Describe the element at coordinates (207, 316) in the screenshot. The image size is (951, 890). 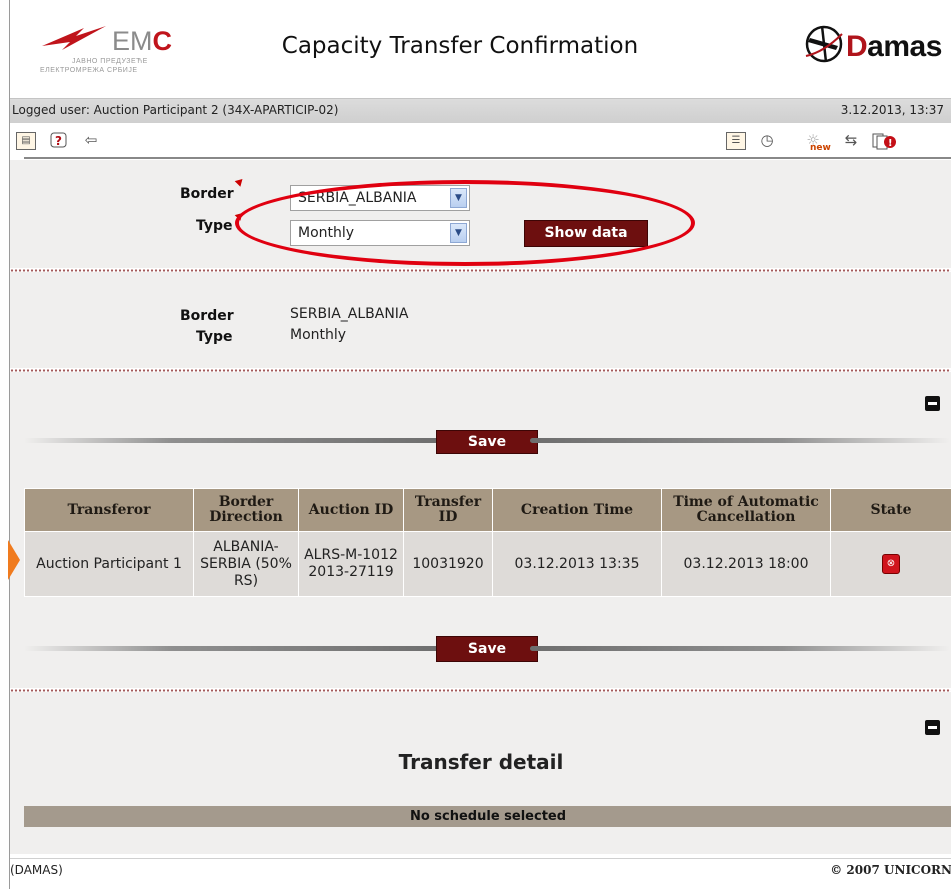
I see `summary-border-label: Border` at that location.